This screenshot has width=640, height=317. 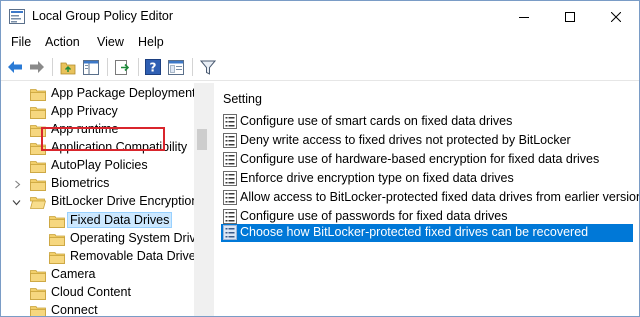 I want to click on selection-highlight-frame, so click(x=103, y=139).